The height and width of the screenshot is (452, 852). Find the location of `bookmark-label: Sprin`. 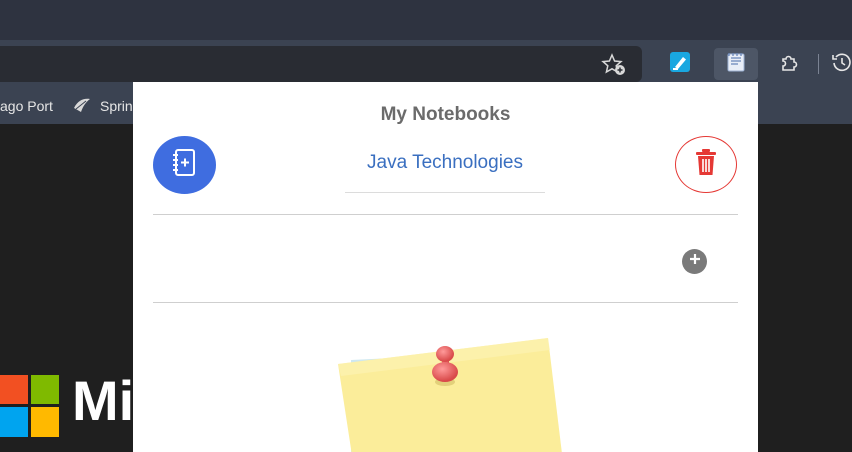

bookmark-label: Sprin is located at coordinates (116, 106).